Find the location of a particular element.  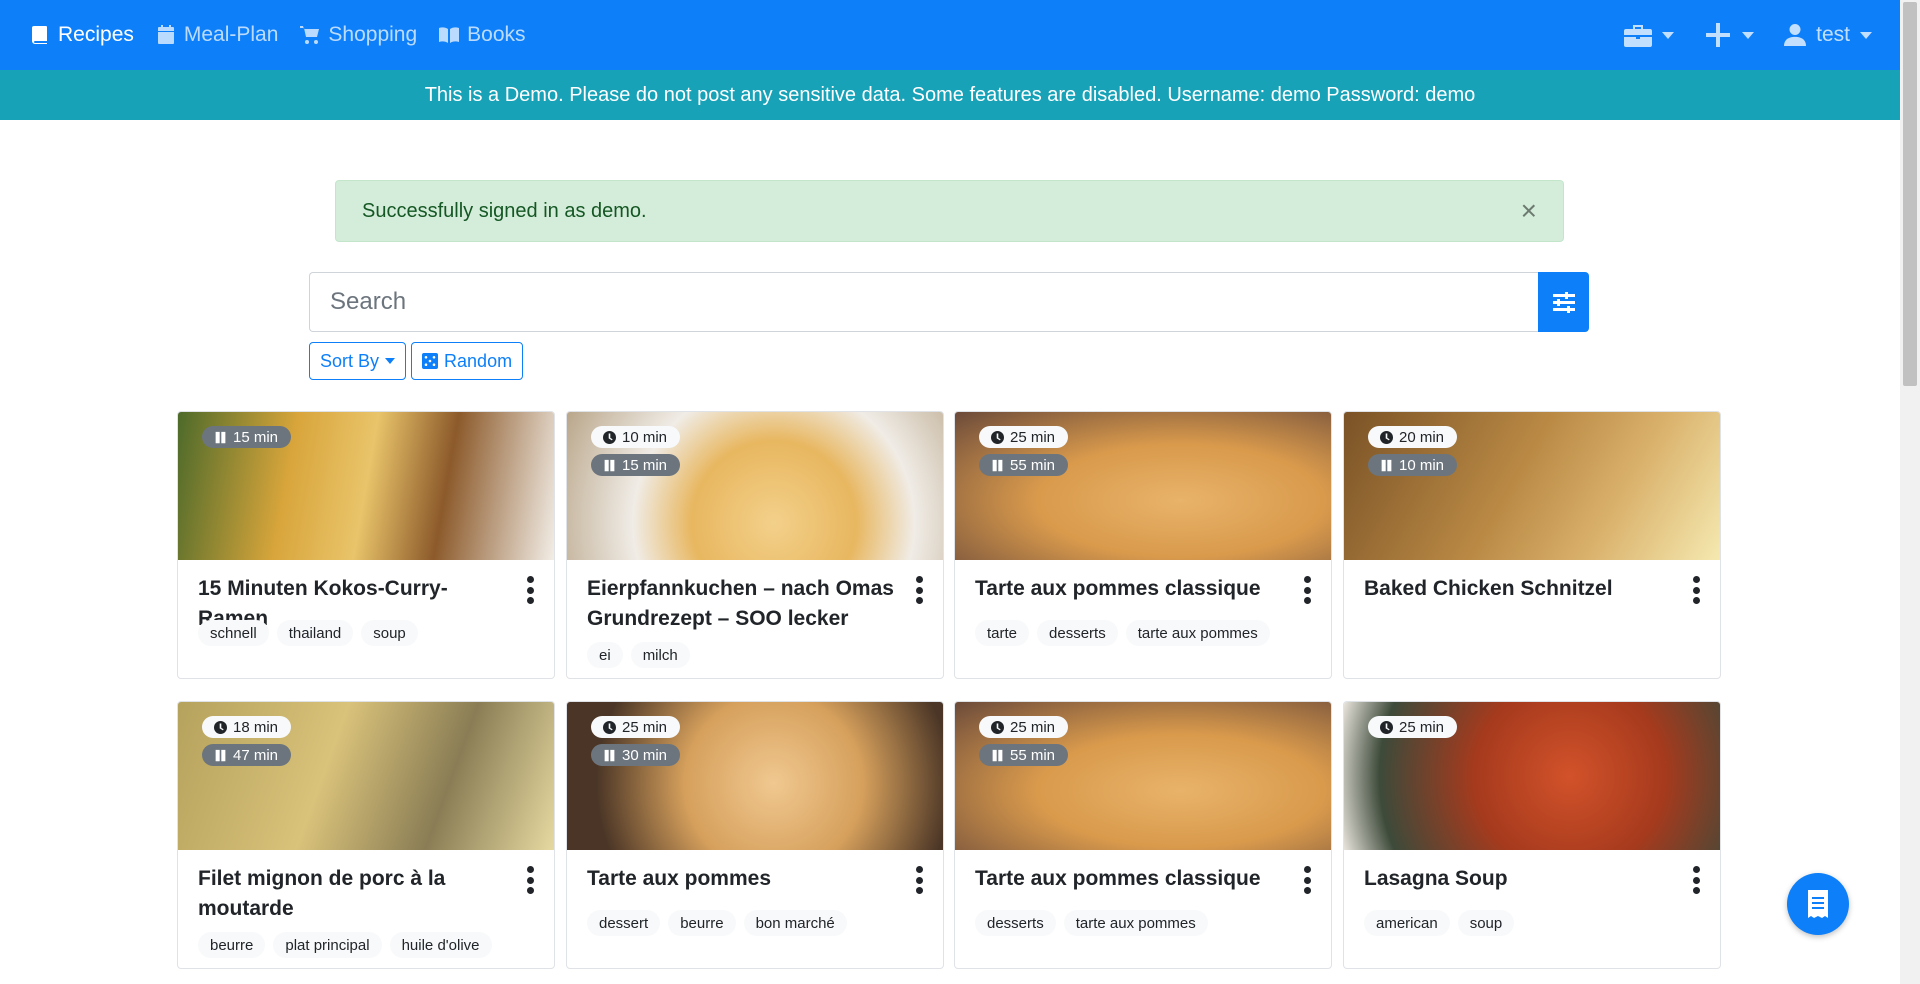

search-input is located at coordinates (923, 302).